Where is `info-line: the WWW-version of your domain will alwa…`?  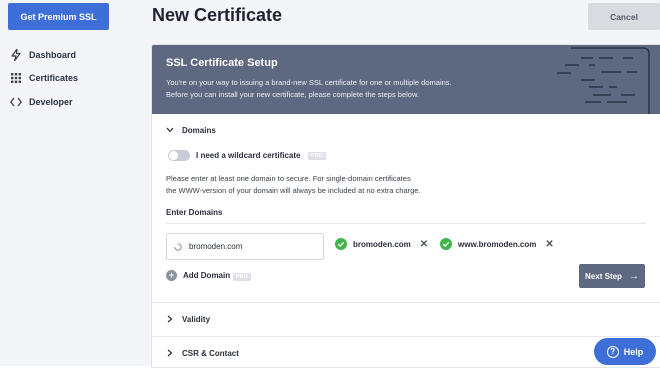 info-line: the WWW-version of your domain will alwa… is located at coordinates (293, 190).